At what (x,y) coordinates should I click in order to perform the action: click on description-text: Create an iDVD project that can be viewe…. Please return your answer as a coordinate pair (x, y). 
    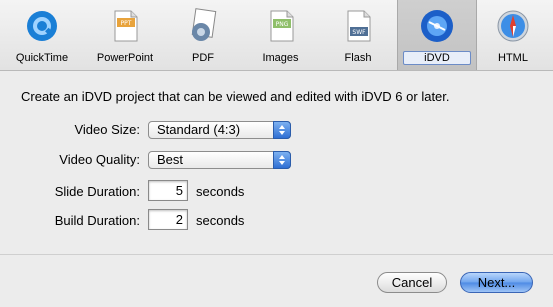
    Looking at the image, I should click on (235, 96).